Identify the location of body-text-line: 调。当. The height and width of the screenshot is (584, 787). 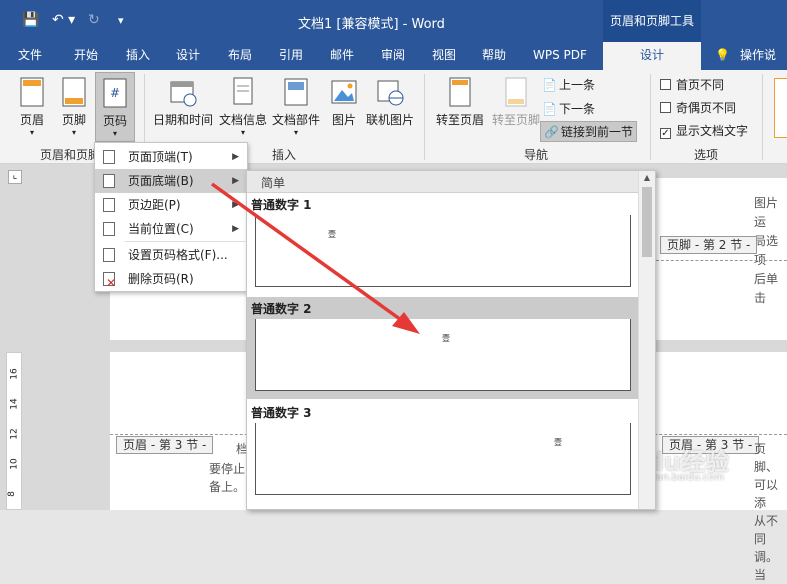
(766, 566).